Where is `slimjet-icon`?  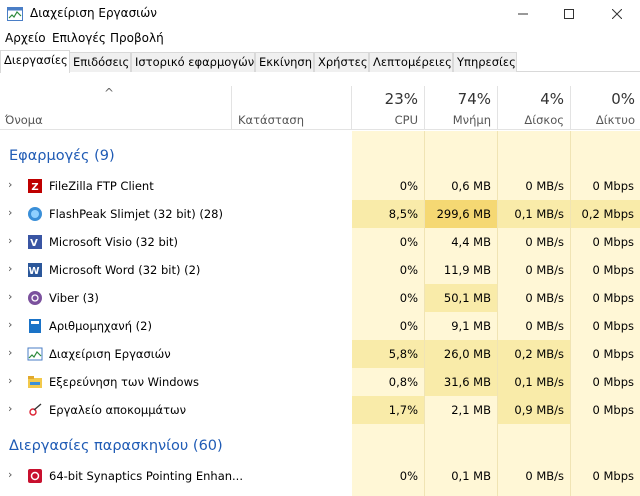 slimjet-icon is located at coordinates (35, 214).